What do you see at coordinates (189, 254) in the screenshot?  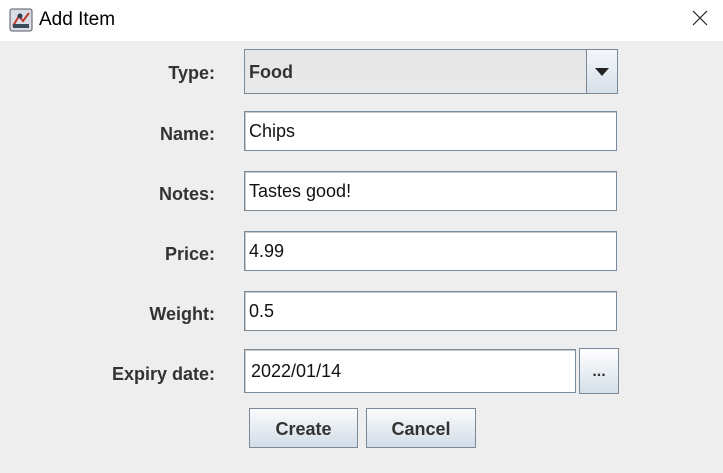 I see `price-label: Price:` at bounding box center [189, 254].